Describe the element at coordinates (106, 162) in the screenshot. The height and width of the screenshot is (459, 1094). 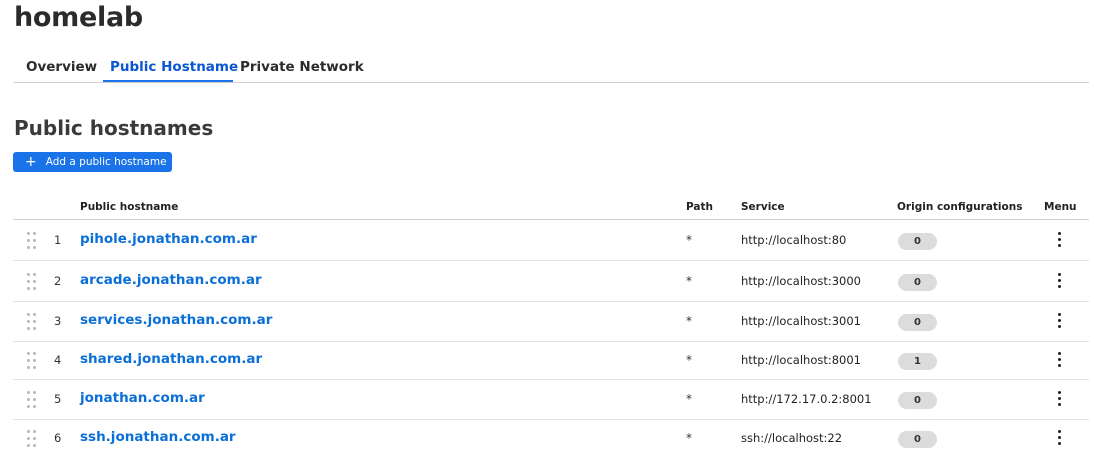
I see `add-button-label: Add a public hostname` at that location.